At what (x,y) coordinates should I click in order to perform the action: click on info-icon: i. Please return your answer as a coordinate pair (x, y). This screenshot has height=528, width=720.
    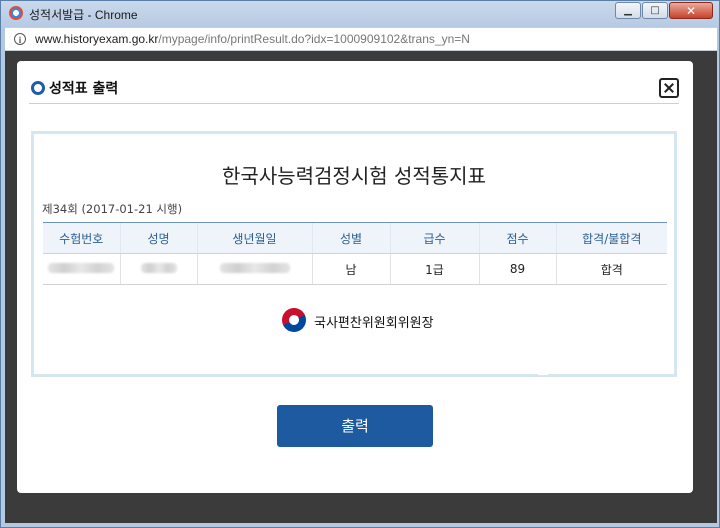
    Looking at the image, I should click on (20, 39).